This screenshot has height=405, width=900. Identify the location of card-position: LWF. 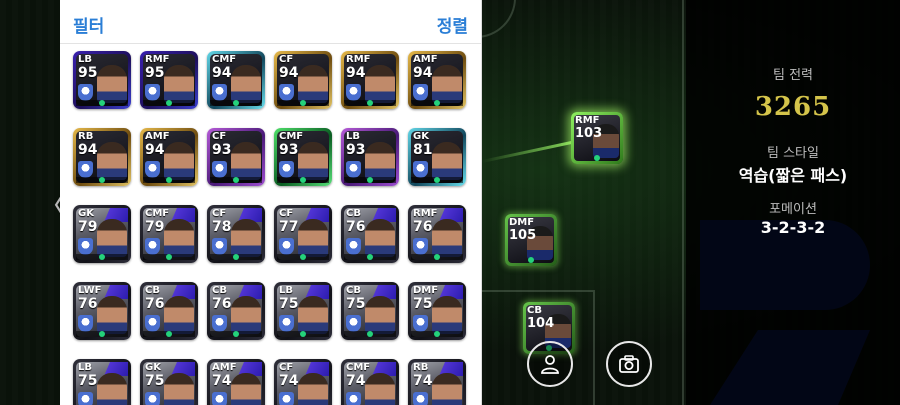
(90, 290).